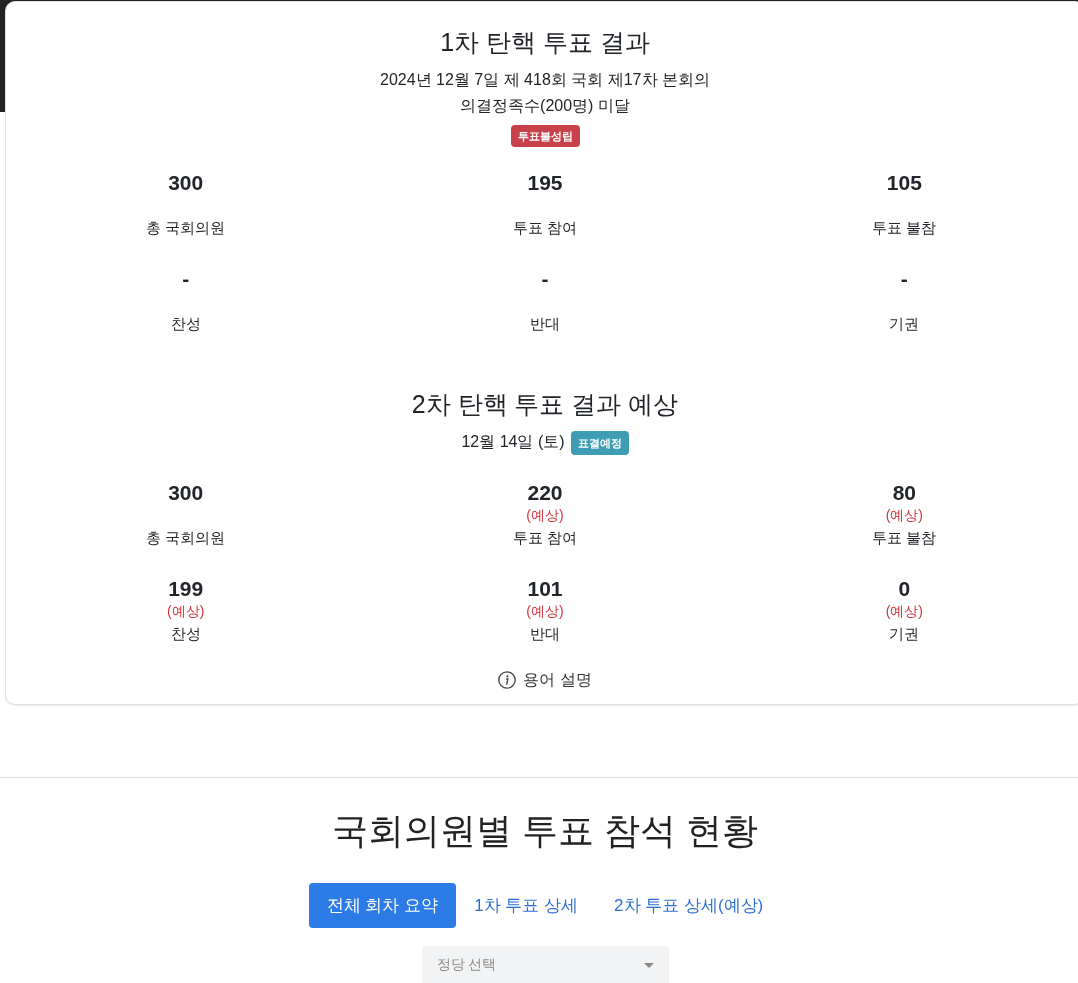 This screenshot has width=1078, height=983. I want to click on view-tab: 전체 회차 요약, so click(382, 905).